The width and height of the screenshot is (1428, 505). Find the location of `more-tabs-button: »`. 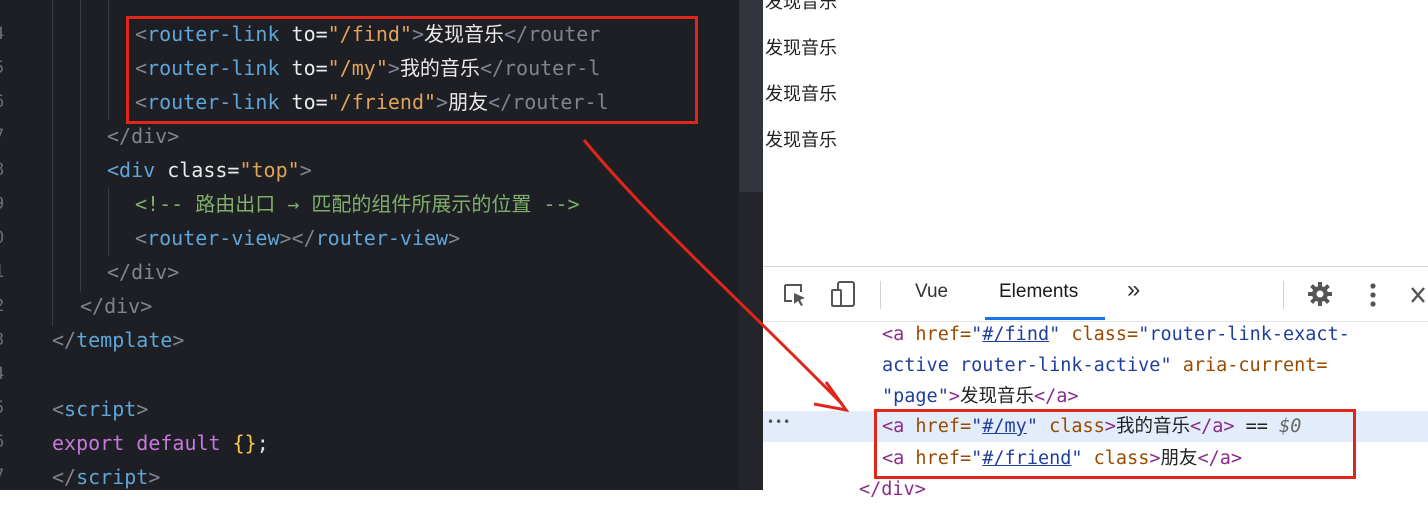

more-tabs-button: » is located at coordinates (1133, 290).